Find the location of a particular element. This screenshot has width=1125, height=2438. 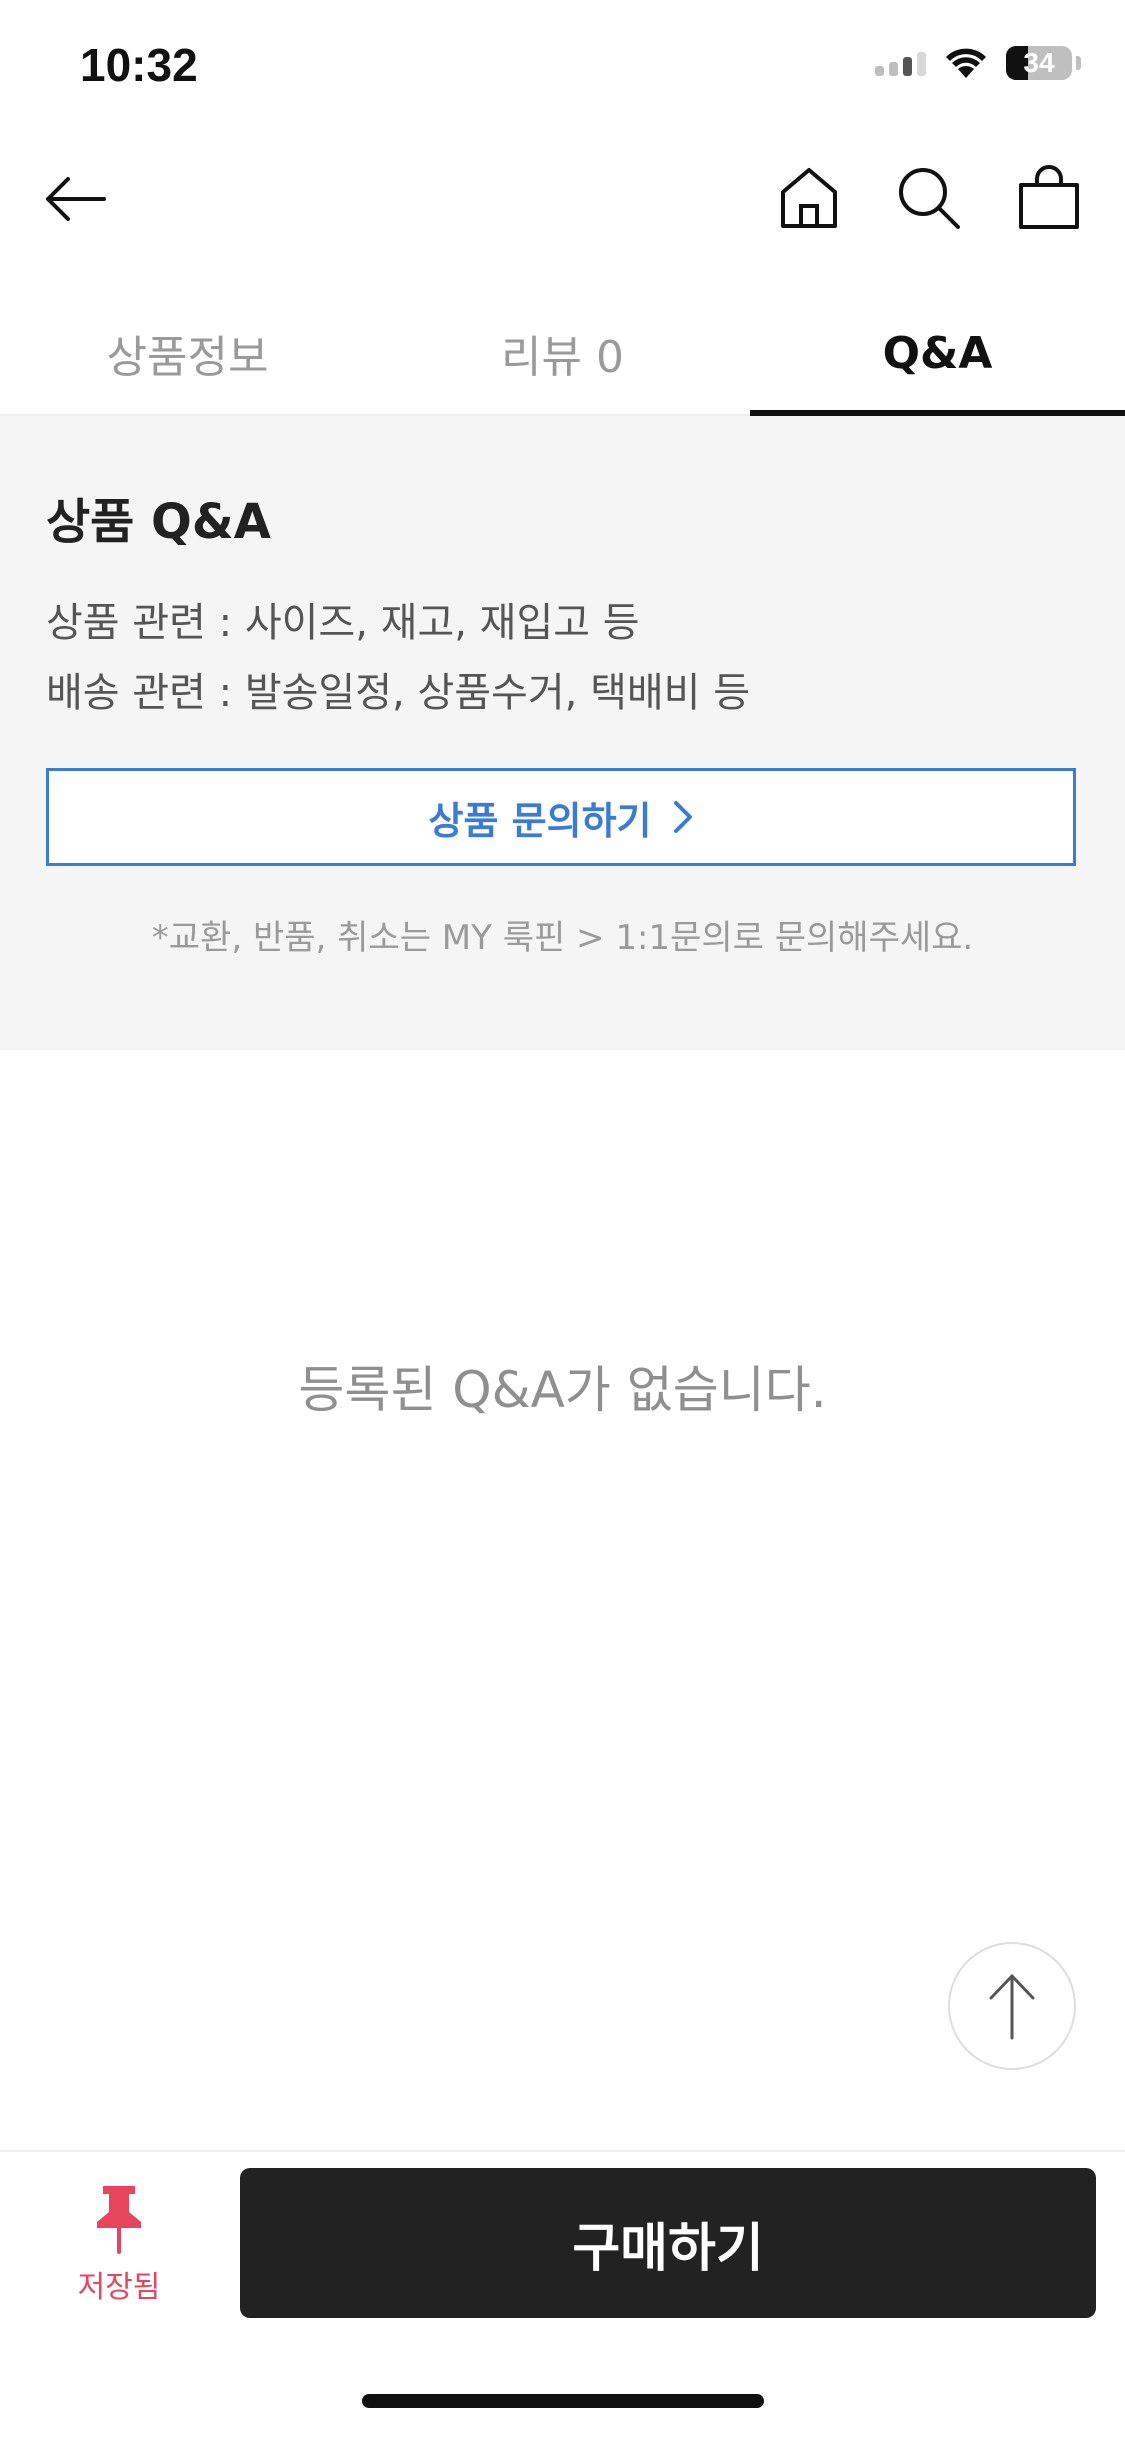

saved-label: 저장됨 is located at coordinates (119, 2287).